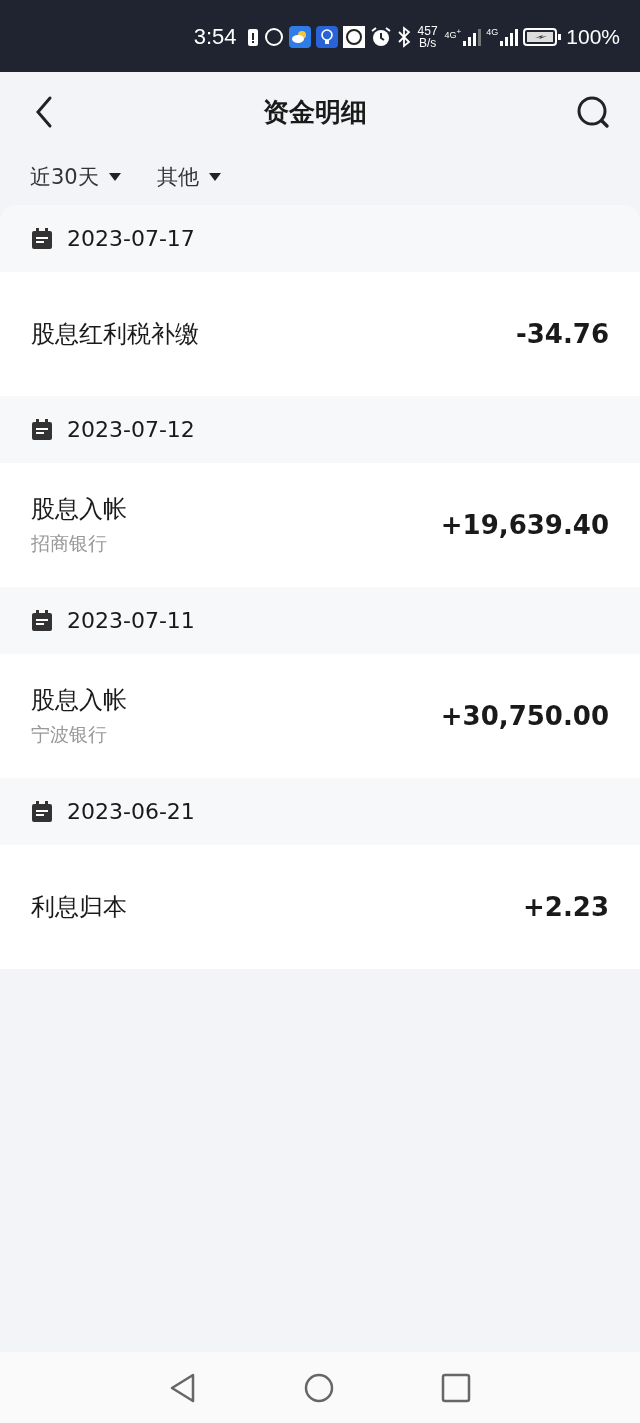  Describe the element at coordinates (353, 37) in the screenshot. I see `app-icon` at that location.